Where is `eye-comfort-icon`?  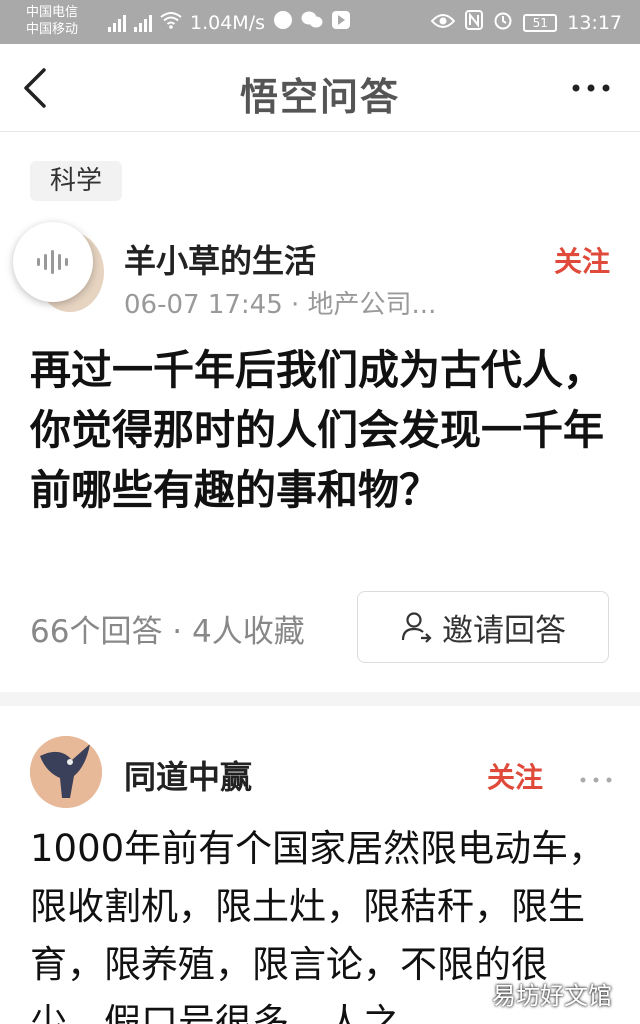
eye-comfort-icon is located at coordinates (443, 23).